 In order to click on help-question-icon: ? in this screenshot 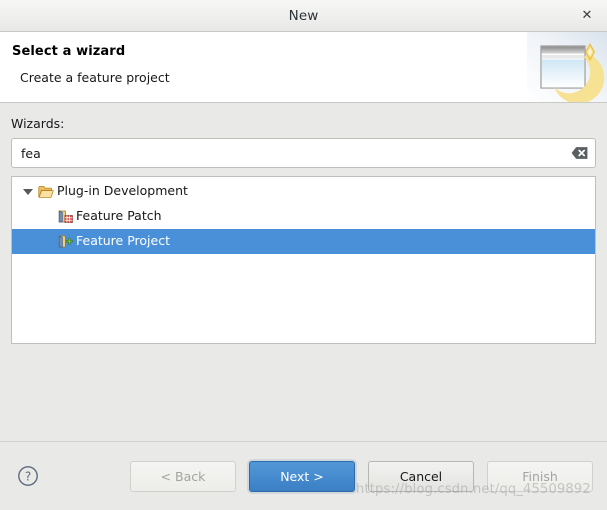, I will do `click(28, 476)`.